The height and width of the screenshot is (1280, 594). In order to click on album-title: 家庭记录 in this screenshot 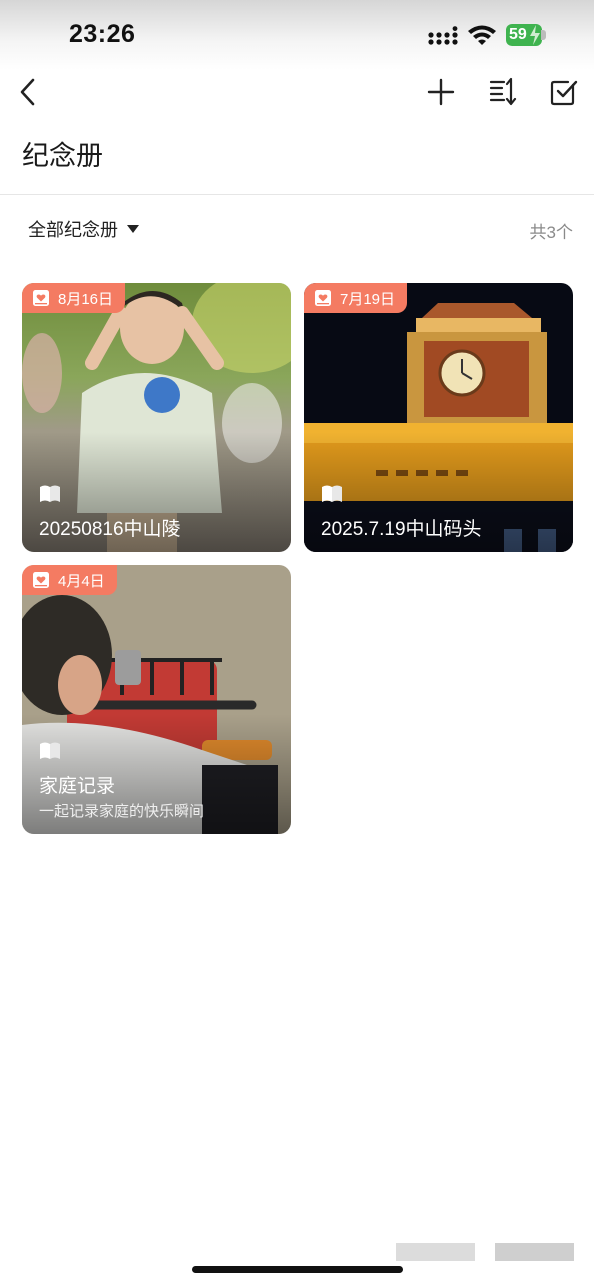, I will do `click(77, 786)`.